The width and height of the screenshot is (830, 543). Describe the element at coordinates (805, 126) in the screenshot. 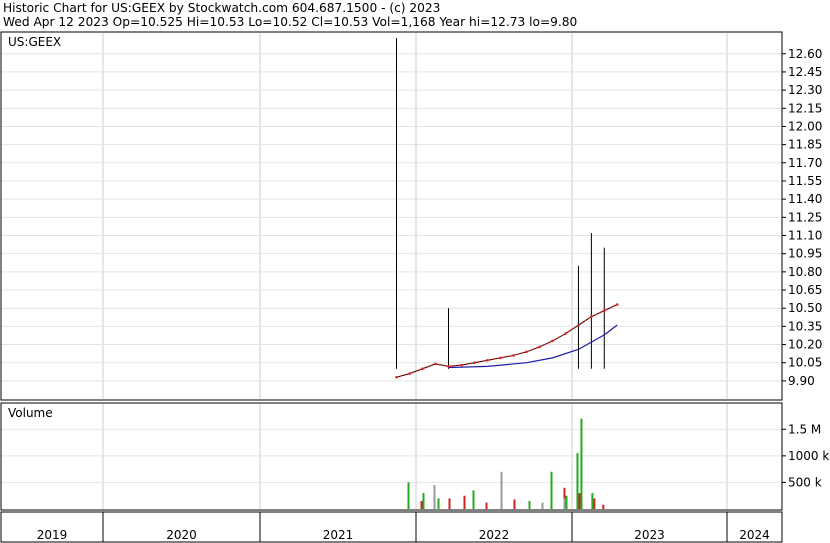

I see `price-tick-label: 12.00` at that location.